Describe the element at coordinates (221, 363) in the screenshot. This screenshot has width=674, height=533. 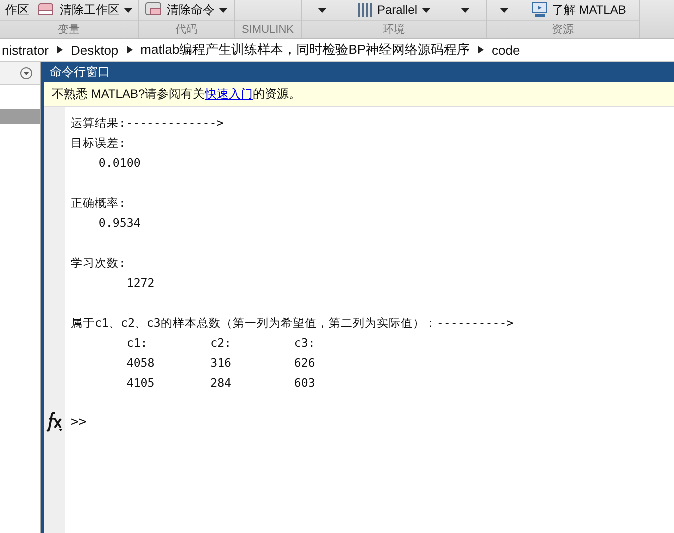
I see `output-line: 4058 316 626` at that location.